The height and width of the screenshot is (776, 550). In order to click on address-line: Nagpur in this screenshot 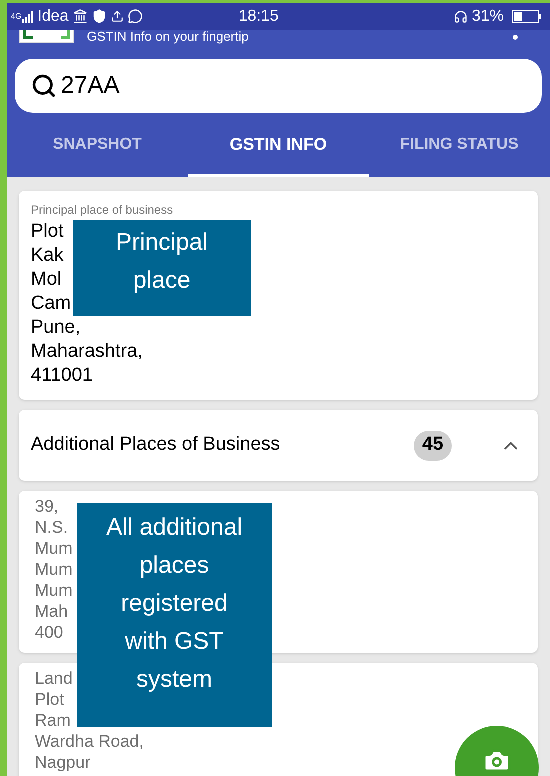, I will do `click(63, 762)`.